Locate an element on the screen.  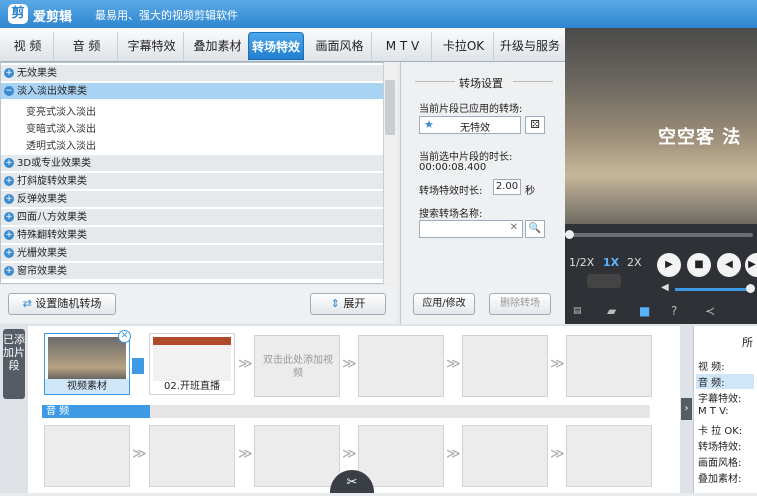
category-grating: + 光栅效果类 is located at coordinates (192, 253).